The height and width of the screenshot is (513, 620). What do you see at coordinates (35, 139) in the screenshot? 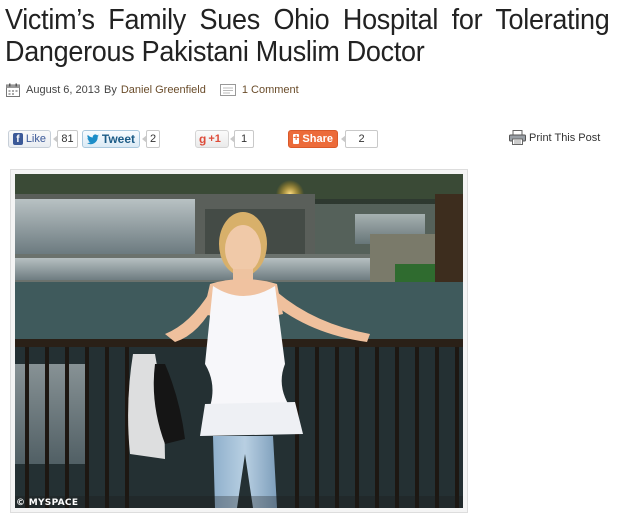
I see `facebook-like-label: Like` at bounding box center [35, 139].